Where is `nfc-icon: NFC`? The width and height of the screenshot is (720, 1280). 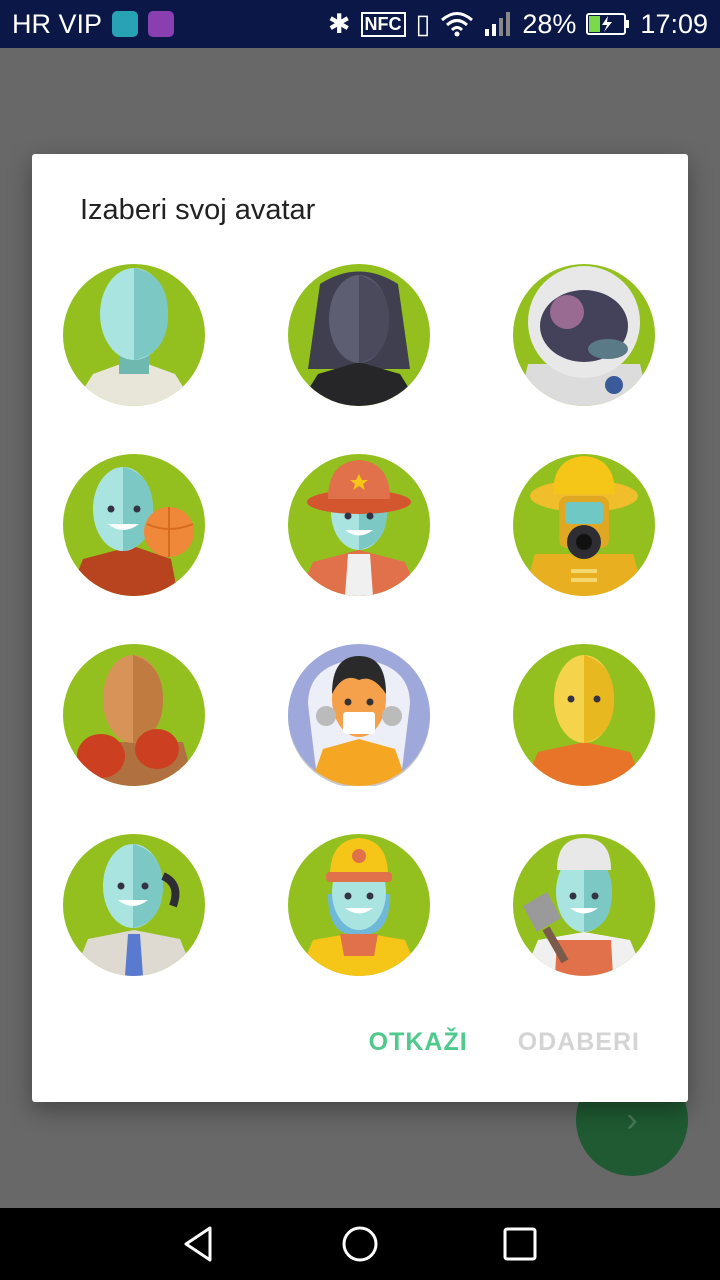
nfc-icon: NFC is located at coordinates (383, 24).